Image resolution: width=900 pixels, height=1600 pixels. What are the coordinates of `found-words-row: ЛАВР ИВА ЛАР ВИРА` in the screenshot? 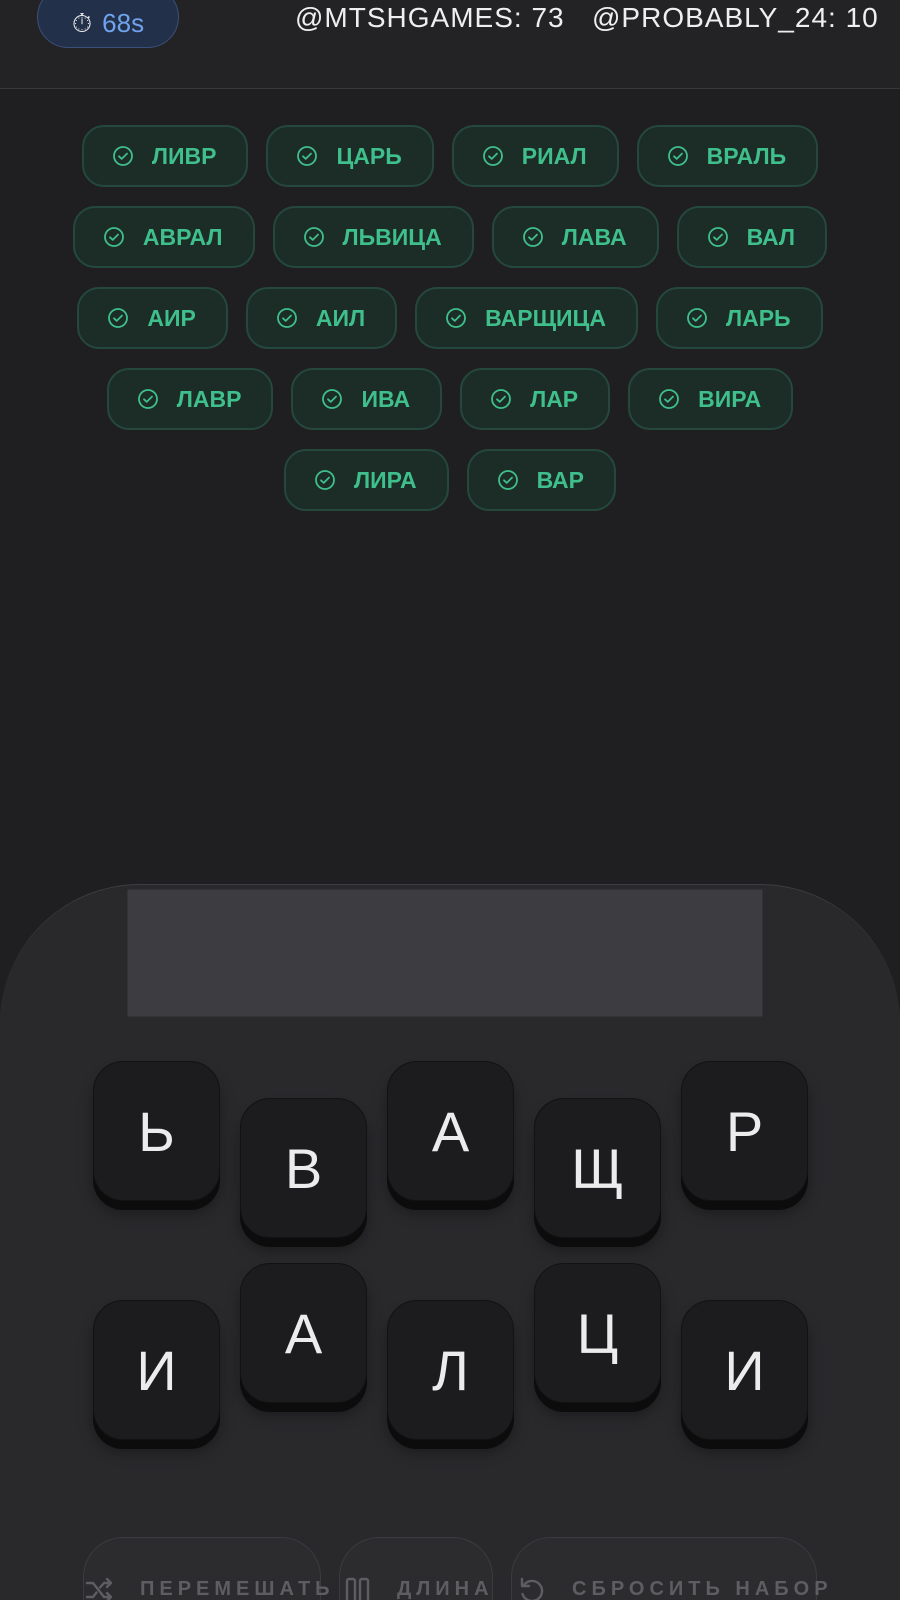 It's located at (450, 399).